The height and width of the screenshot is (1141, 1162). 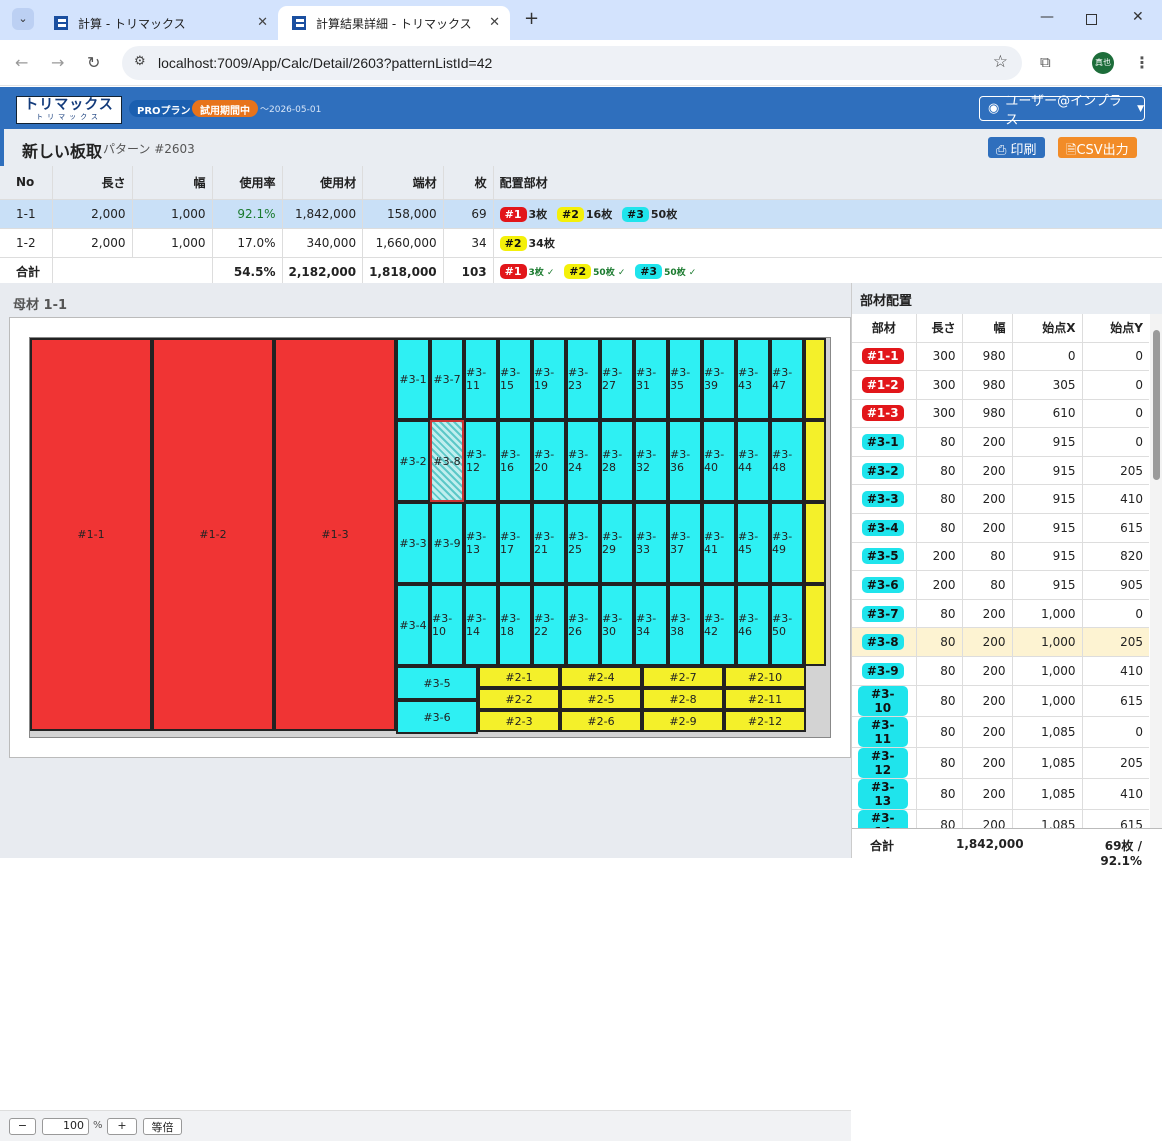 I want to click on part-piece-cyan: #3-35, so click(x=685, y=379).